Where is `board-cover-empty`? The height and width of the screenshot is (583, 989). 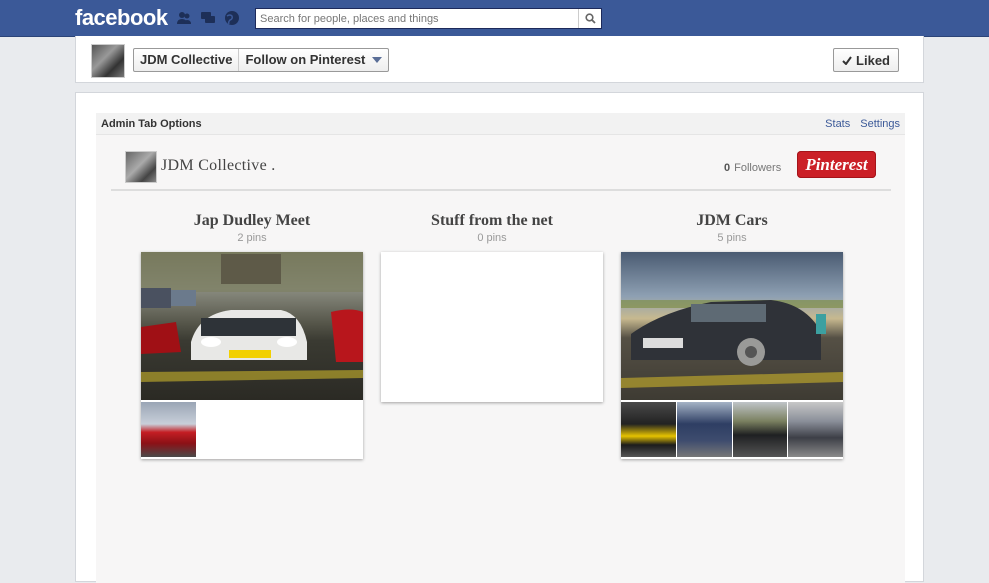
board-cover-empty is located at coordinates (492, 327).